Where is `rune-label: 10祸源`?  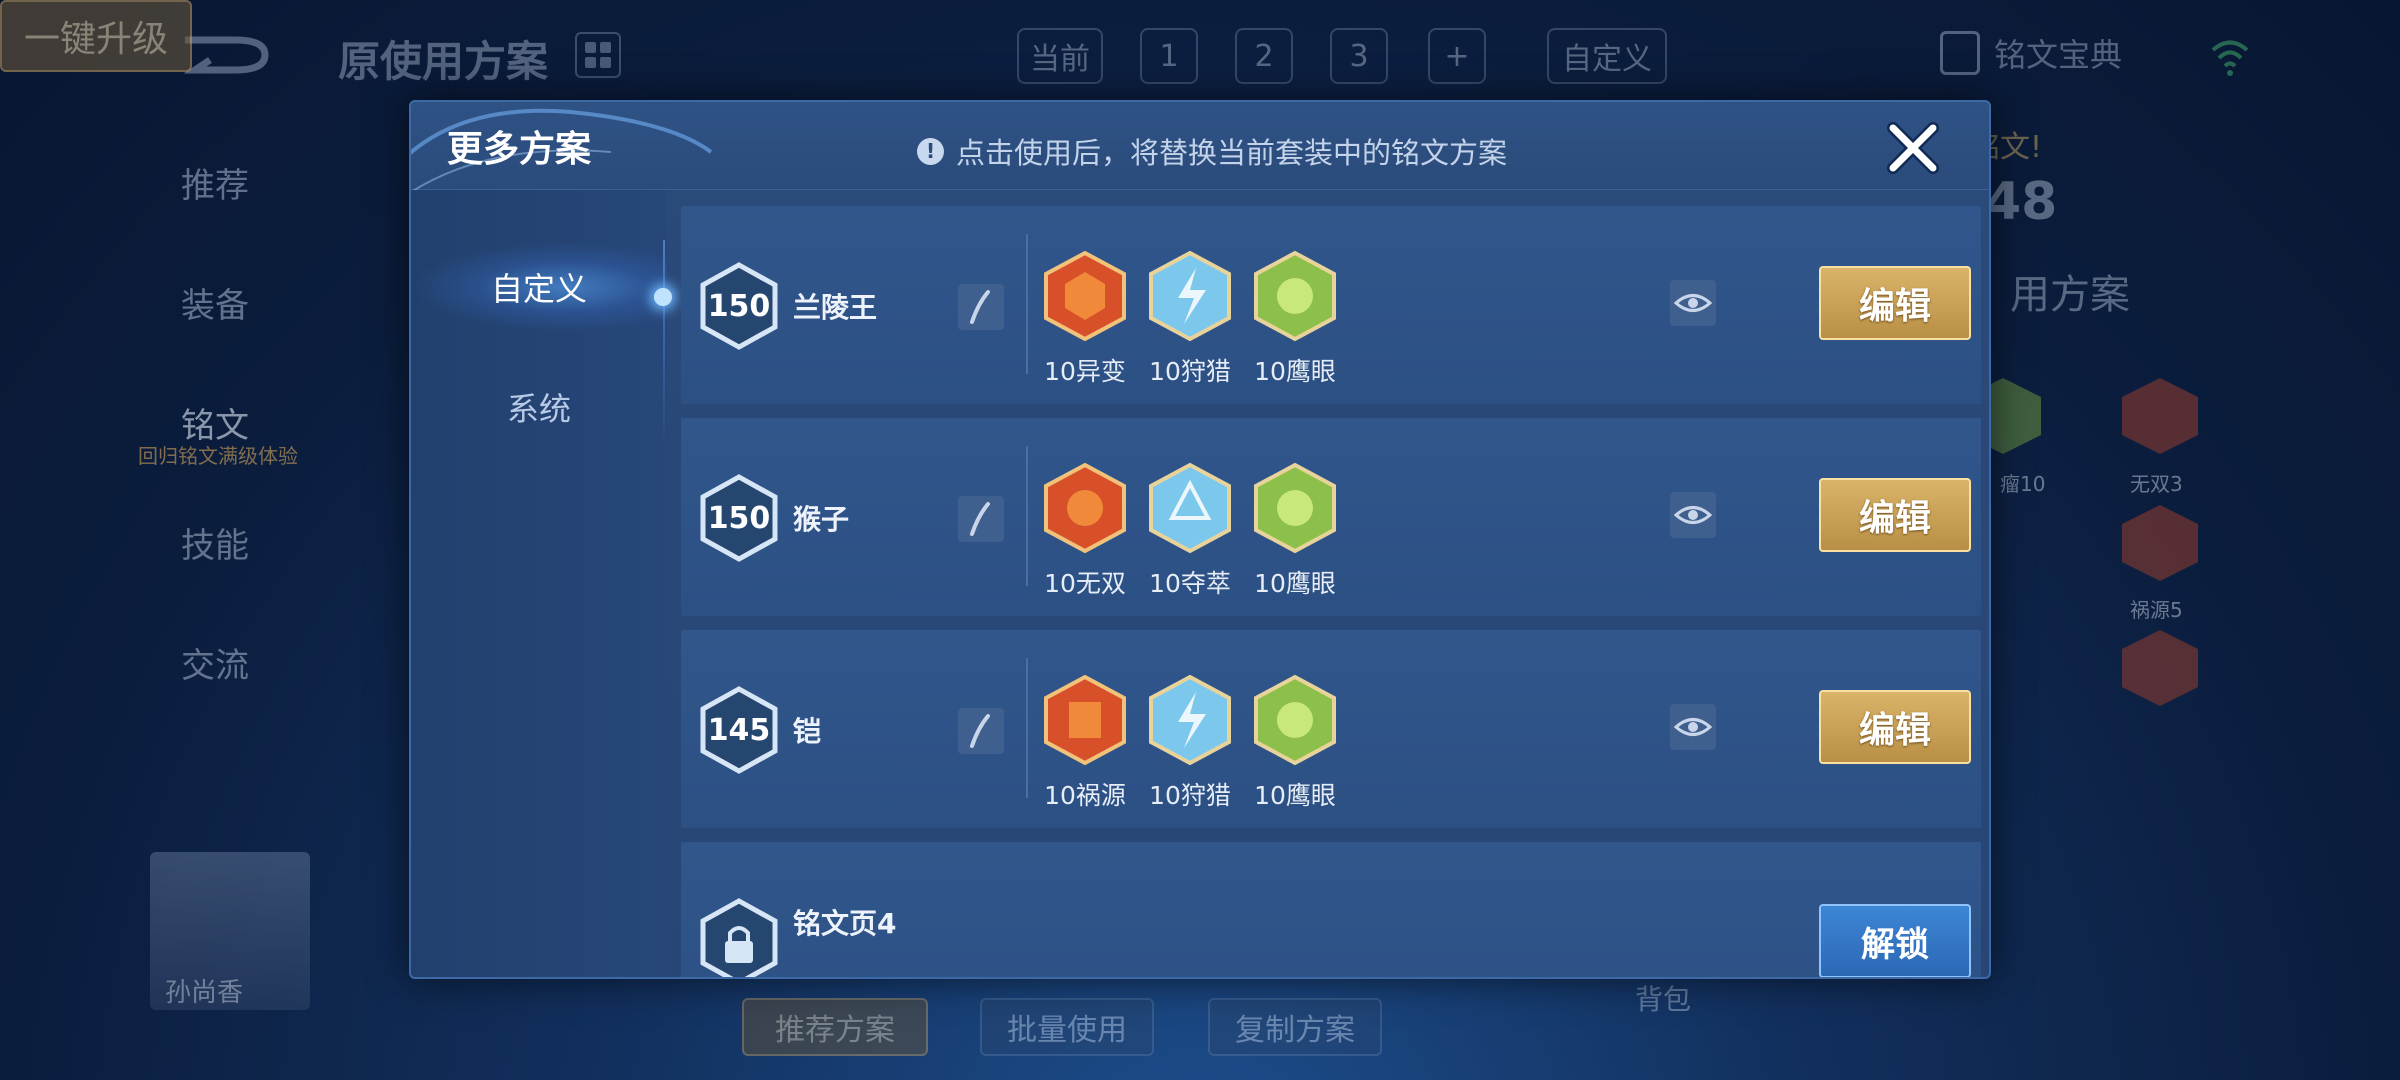
rune-label: 10祸源 is located at coordinates (1085, 795).